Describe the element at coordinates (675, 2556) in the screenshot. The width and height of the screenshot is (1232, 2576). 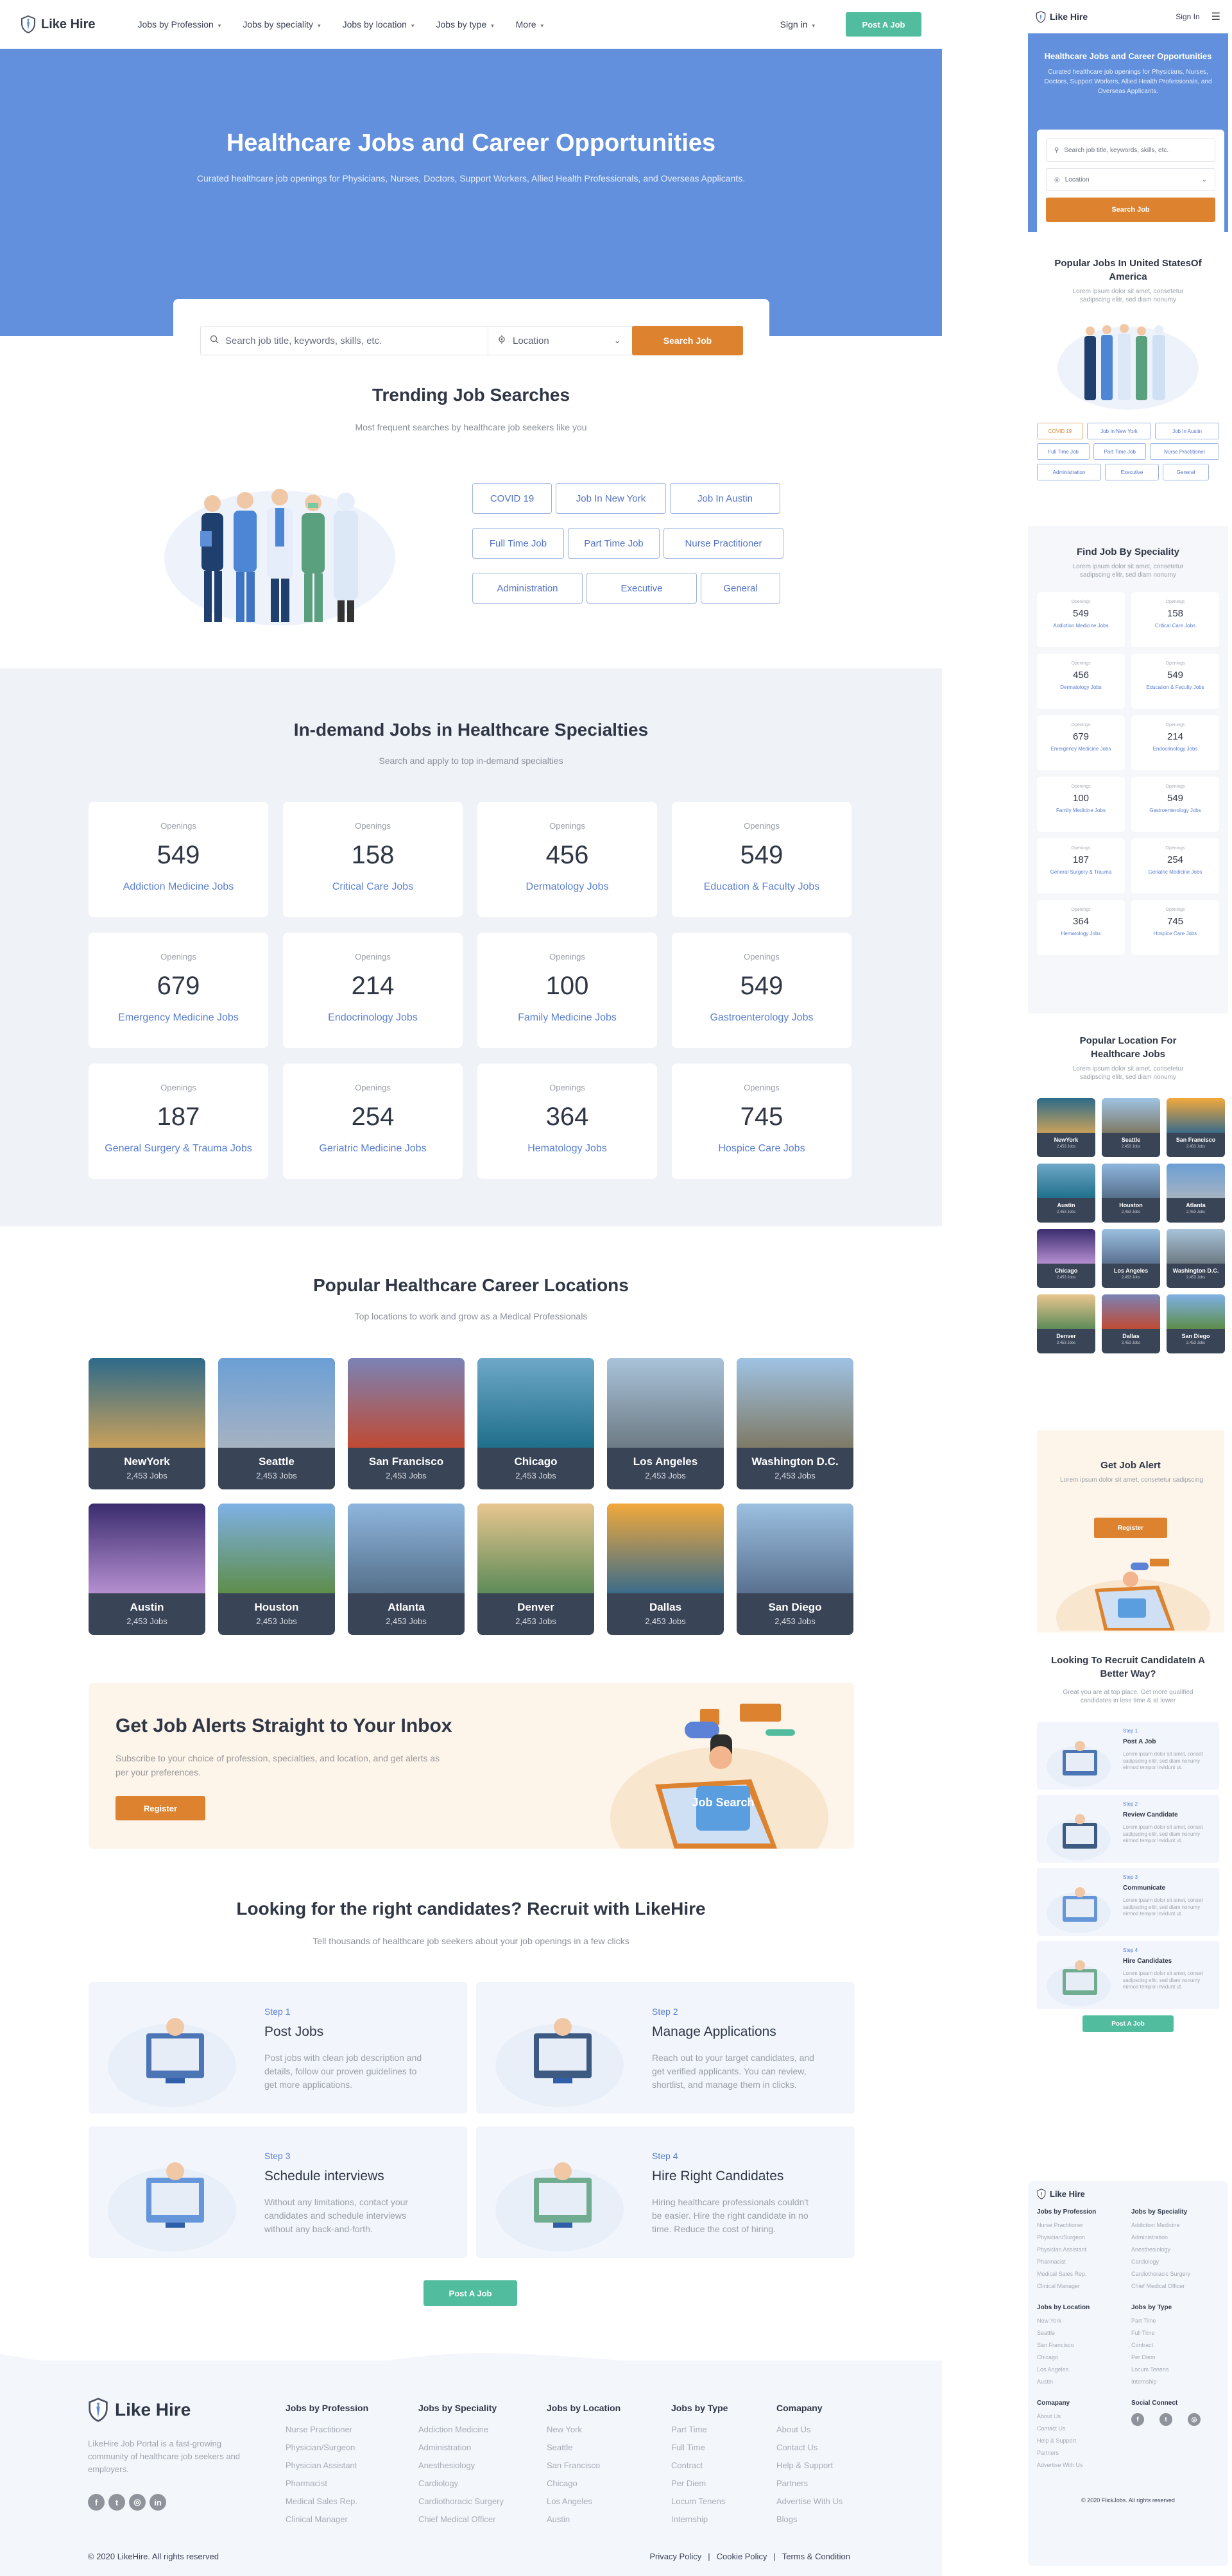
I see `privacy-policy-link: Privacy Policy` at that location.